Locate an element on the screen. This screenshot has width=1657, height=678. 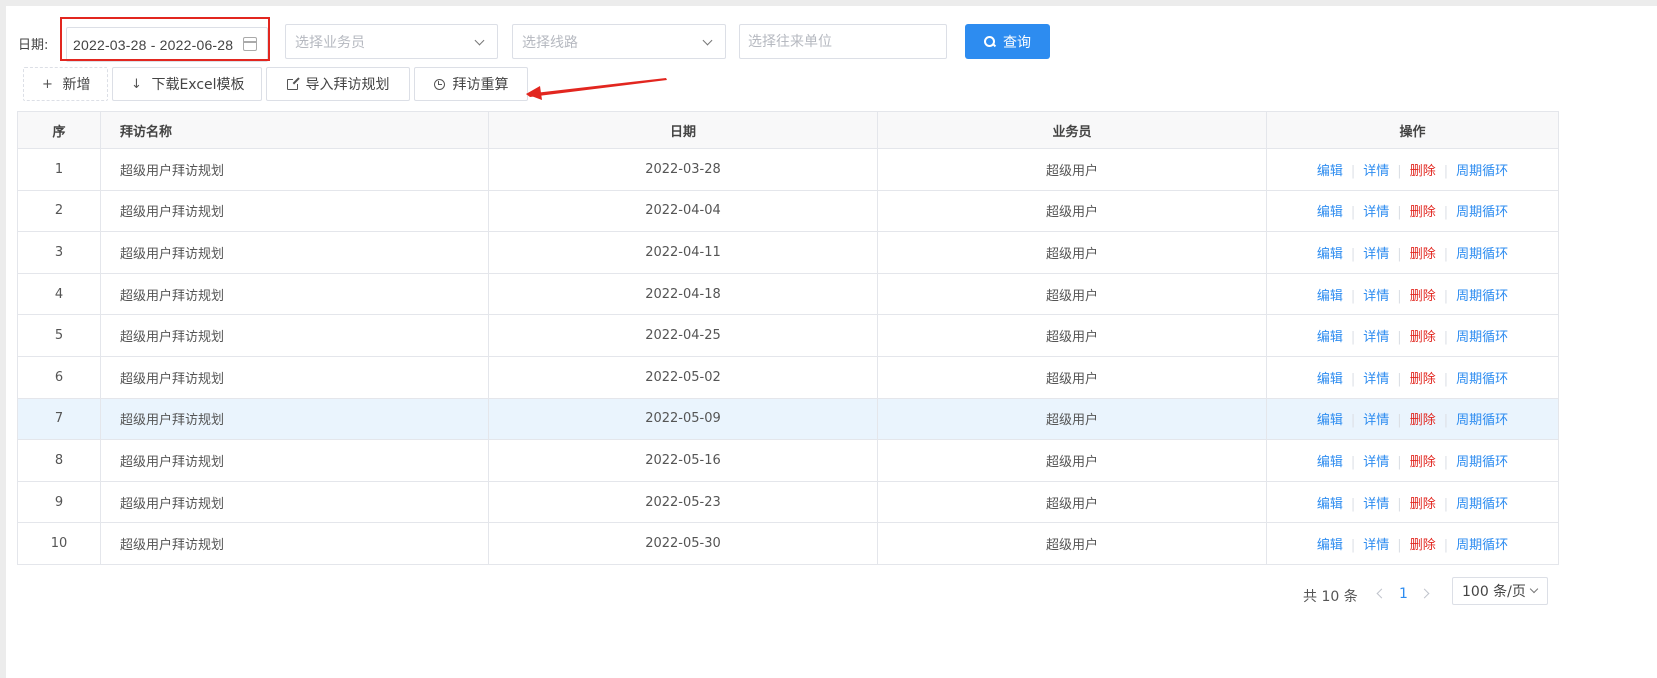
route-select: 选择线路 is located at coordinates (619, 41).